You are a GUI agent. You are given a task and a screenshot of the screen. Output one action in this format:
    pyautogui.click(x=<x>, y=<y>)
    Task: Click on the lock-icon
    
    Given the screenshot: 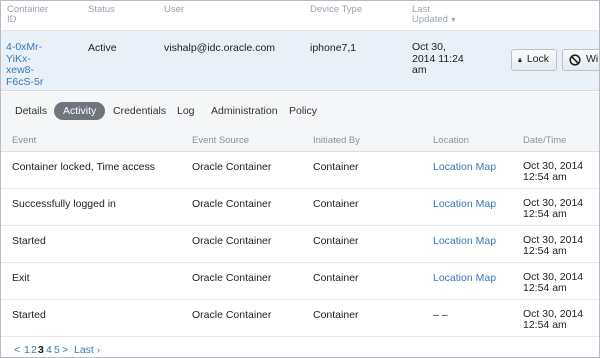 What is the action you would take?
    pyautogui.click(x=520, y=60)
    